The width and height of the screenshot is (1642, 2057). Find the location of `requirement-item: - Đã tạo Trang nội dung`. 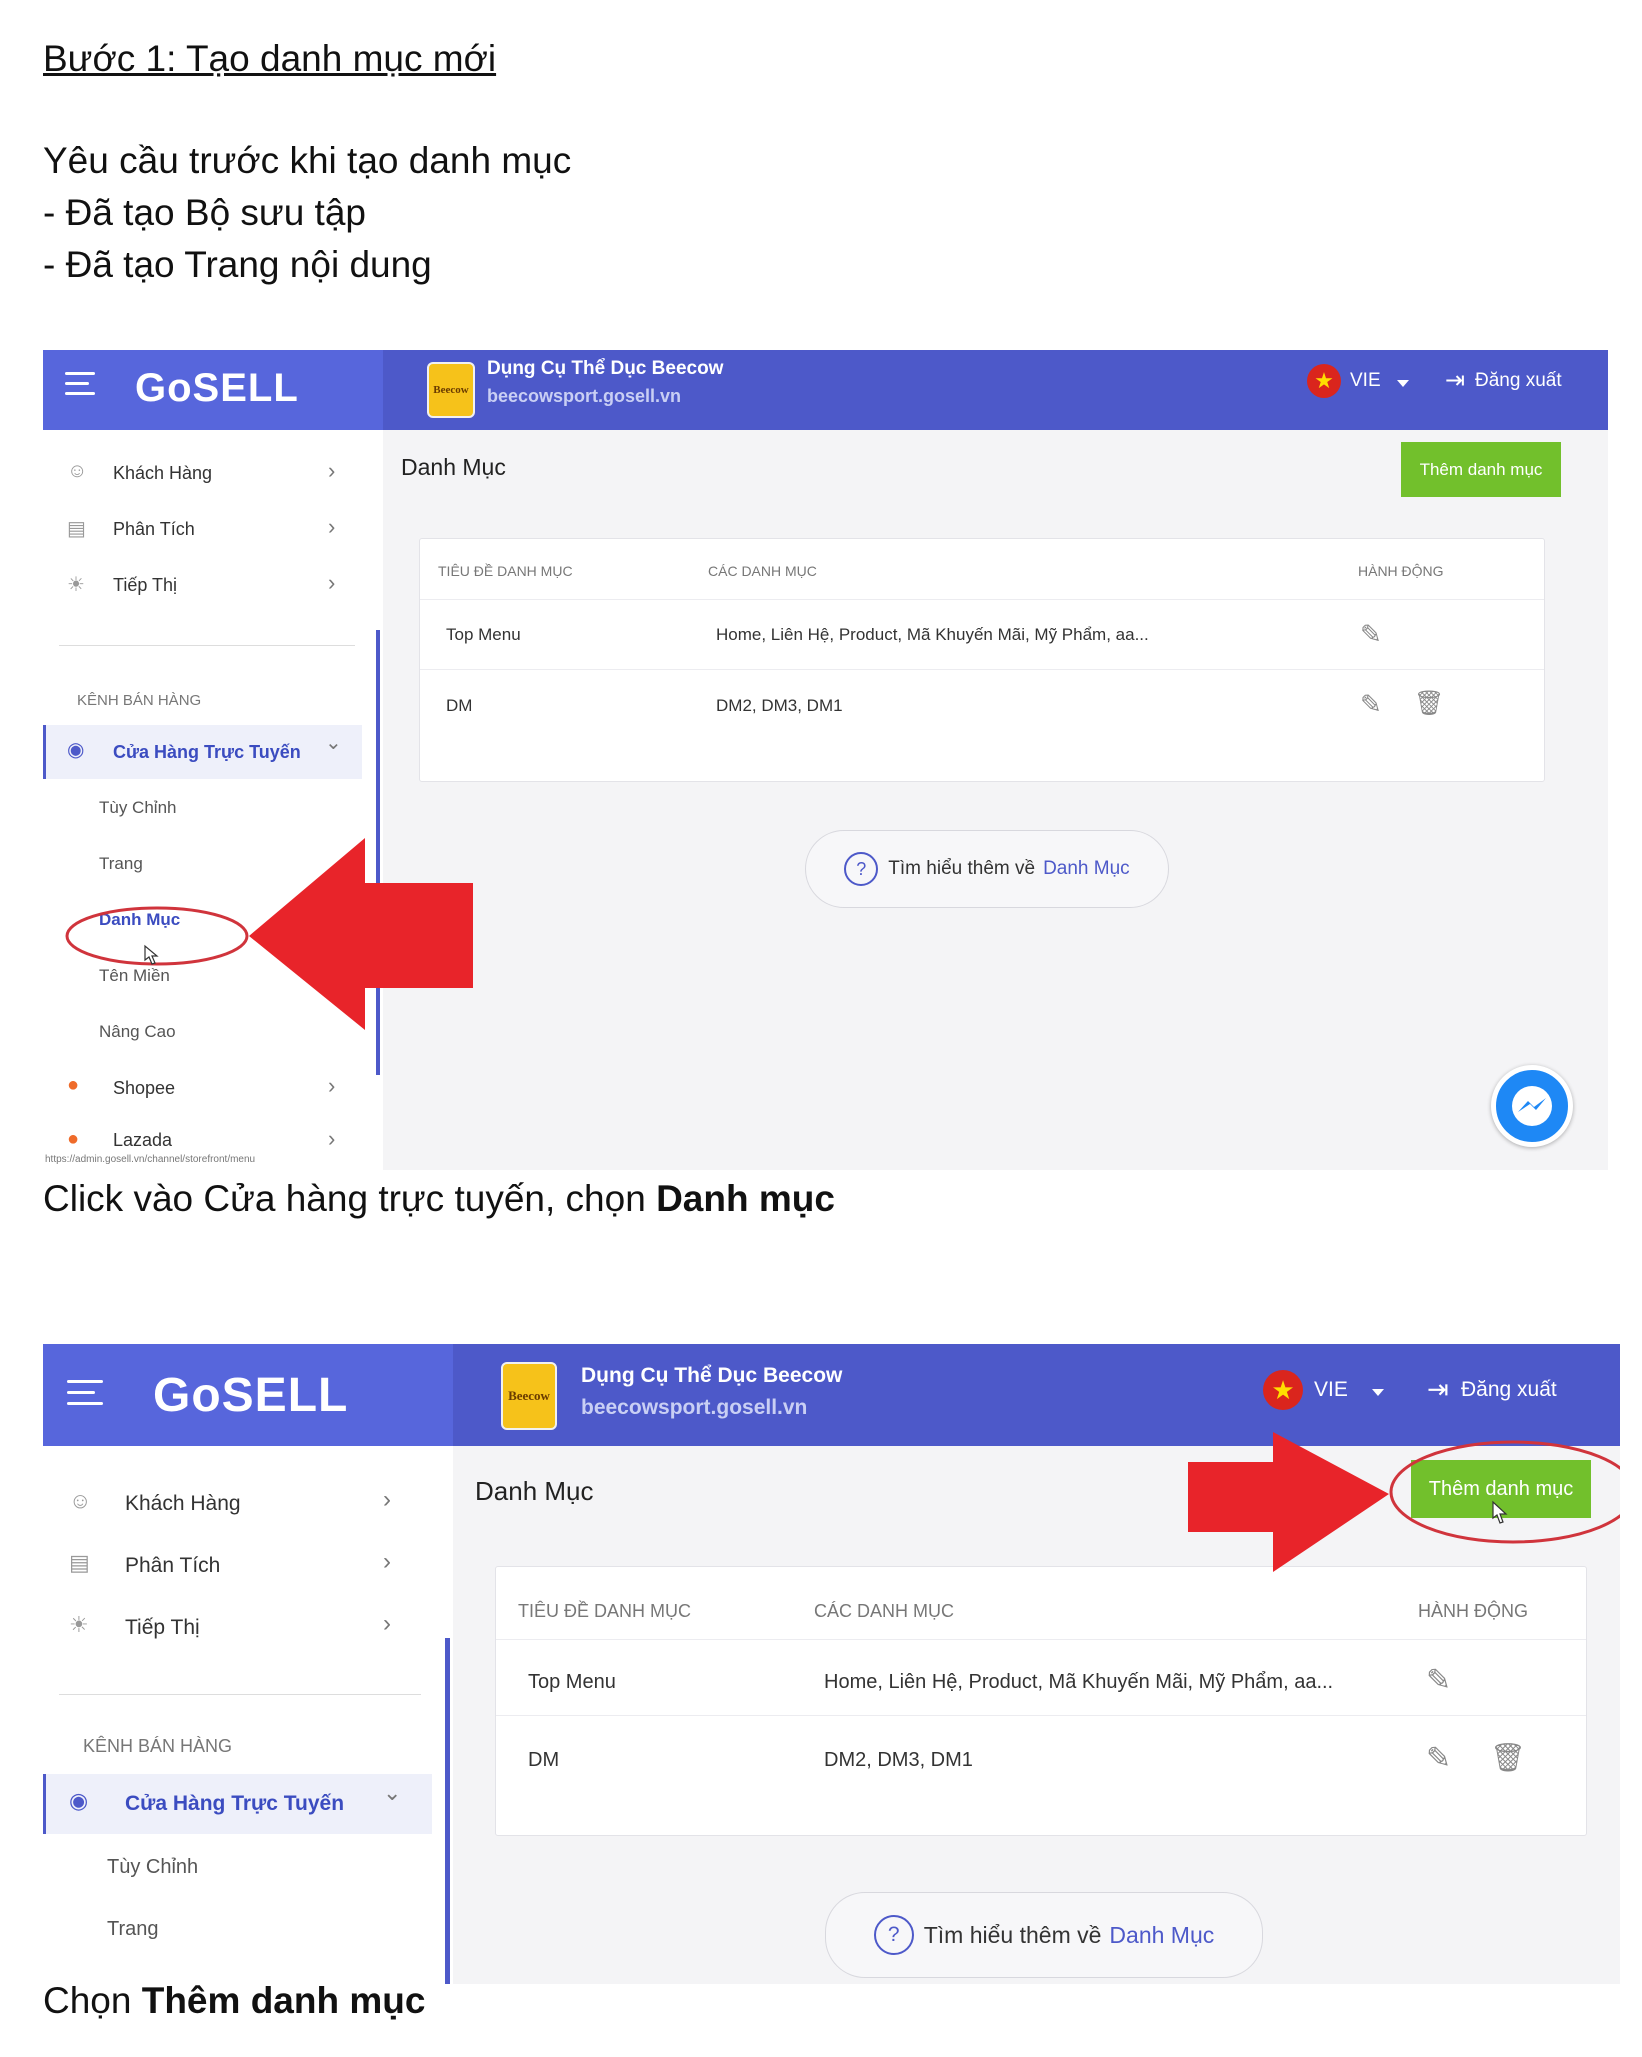

requirement-item: - Đã tạo Trang nội dung is located at coordinates (237, 264).